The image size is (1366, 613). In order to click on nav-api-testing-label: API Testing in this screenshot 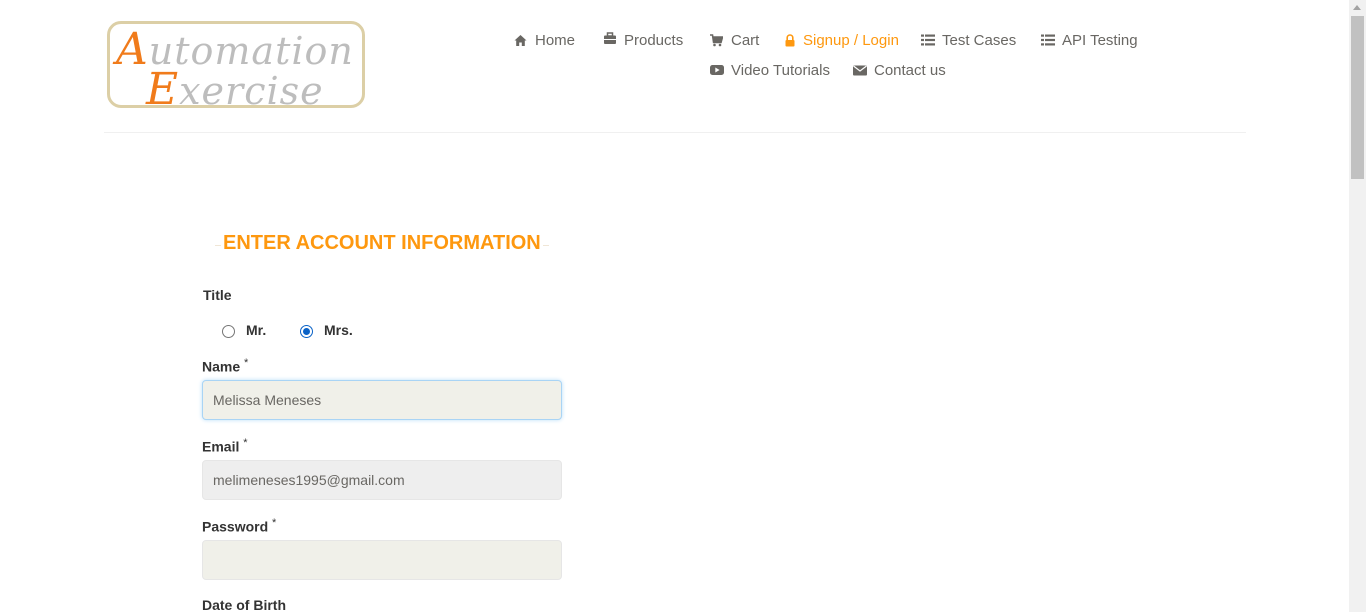, I will do `click(1100, 40)`.